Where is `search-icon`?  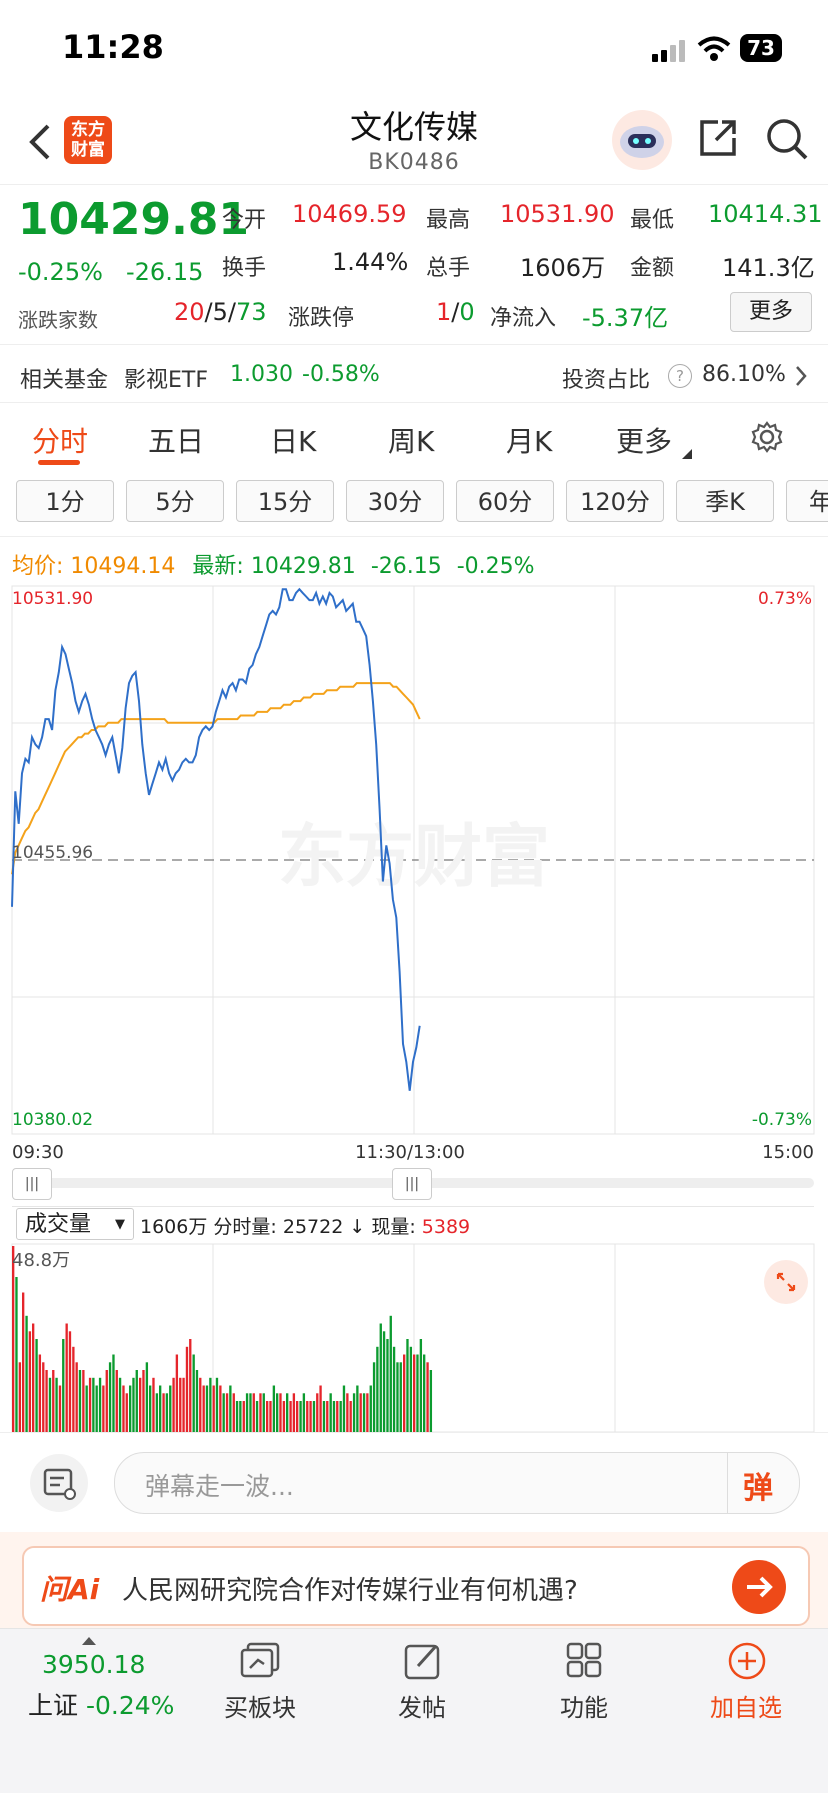
search-icon is located at coordinates (787, 141).